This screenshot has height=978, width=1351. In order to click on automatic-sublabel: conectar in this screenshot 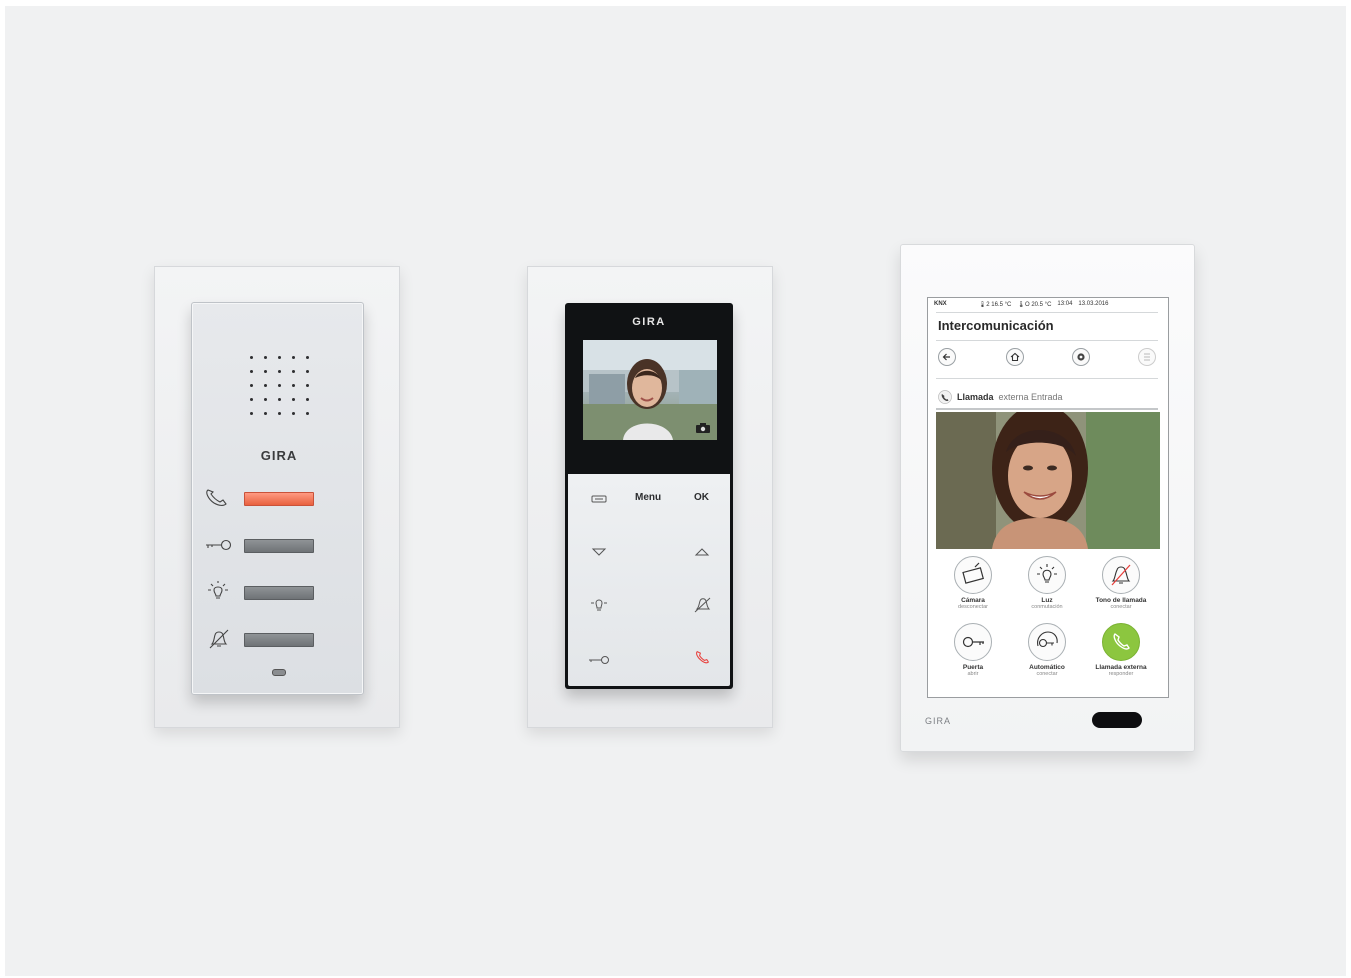, I will do `click(1047, 674)`.